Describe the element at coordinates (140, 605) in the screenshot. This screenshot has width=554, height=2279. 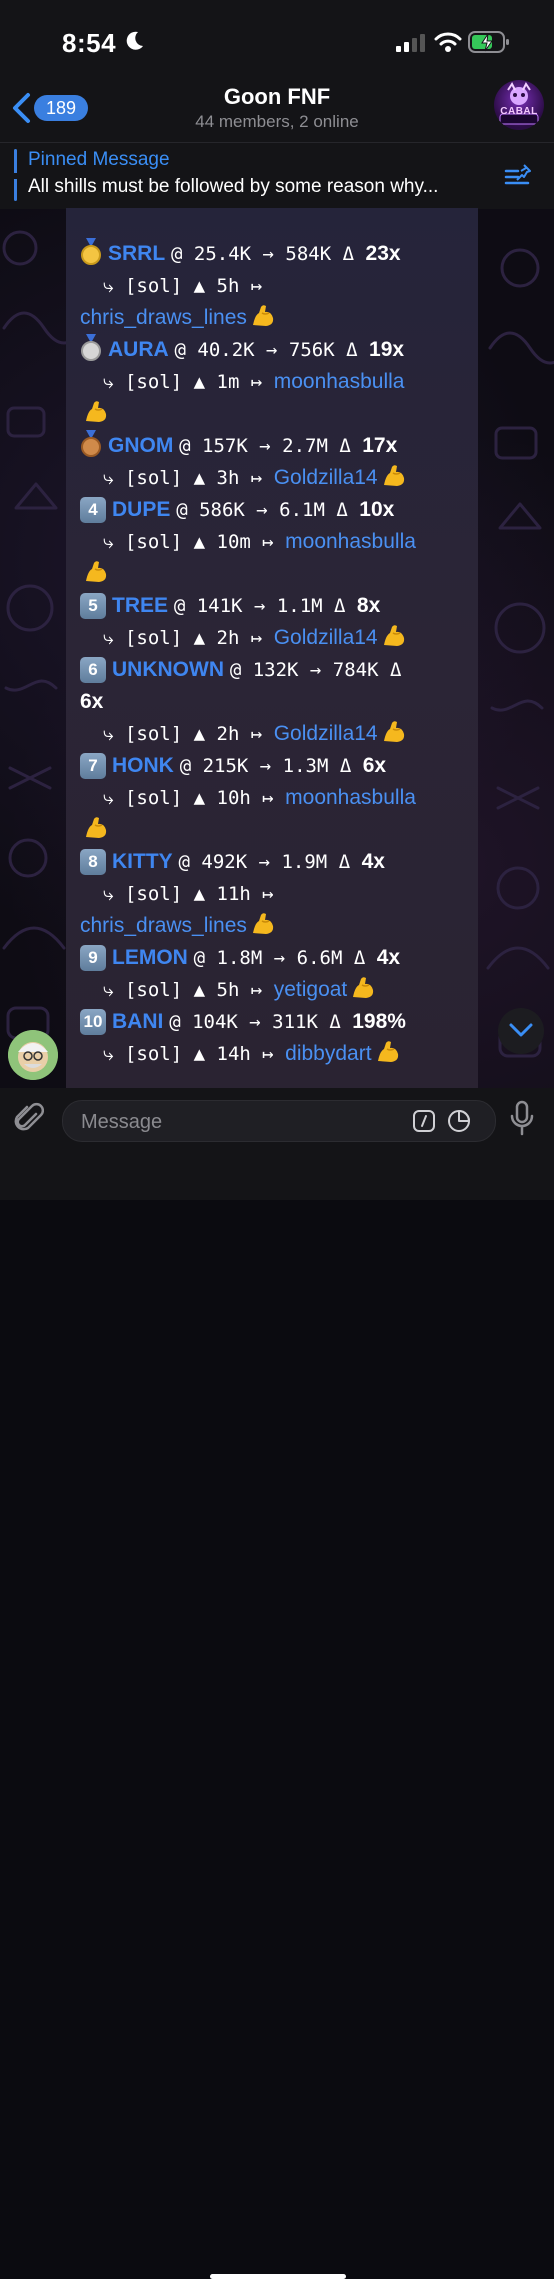
I see `token-ticker: TREE` at that location.